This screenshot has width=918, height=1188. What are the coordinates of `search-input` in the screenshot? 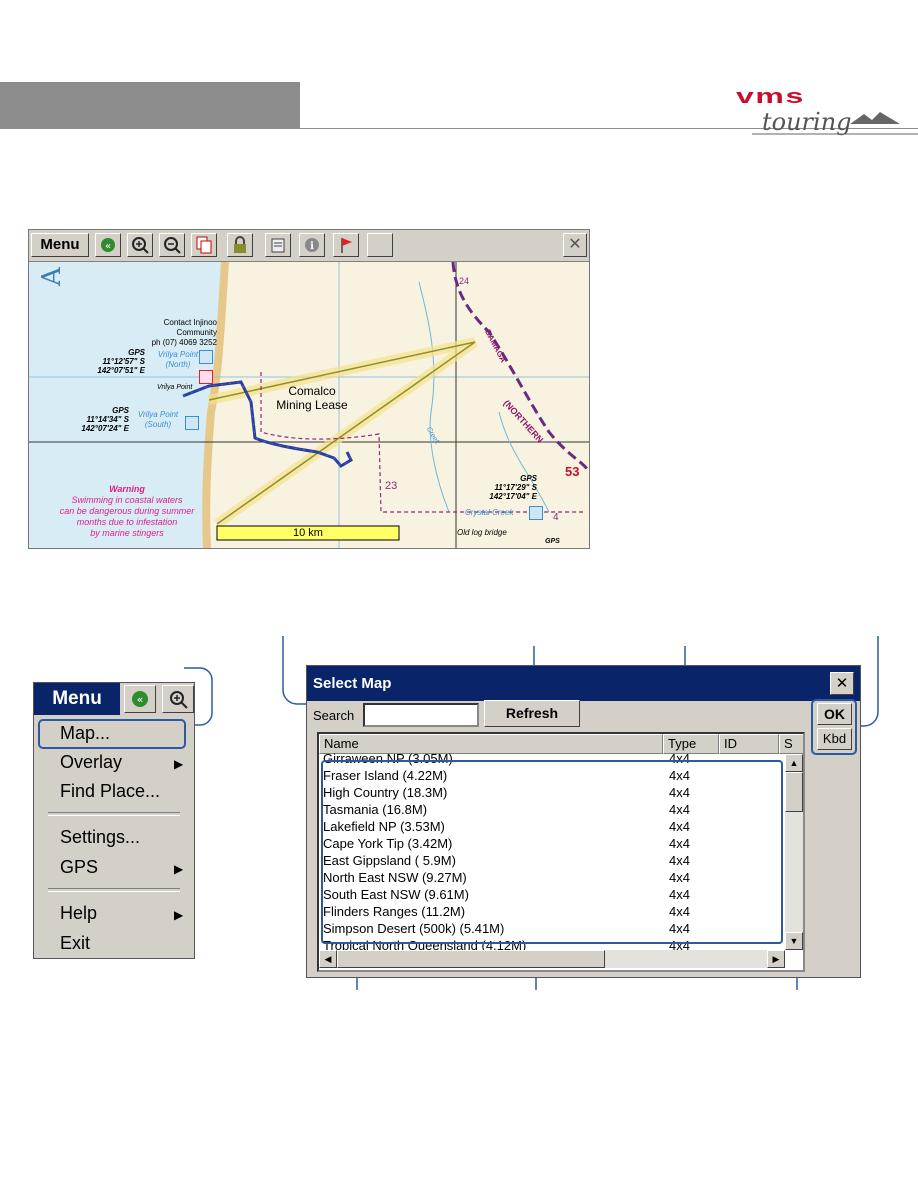 It's located at (421, 715).